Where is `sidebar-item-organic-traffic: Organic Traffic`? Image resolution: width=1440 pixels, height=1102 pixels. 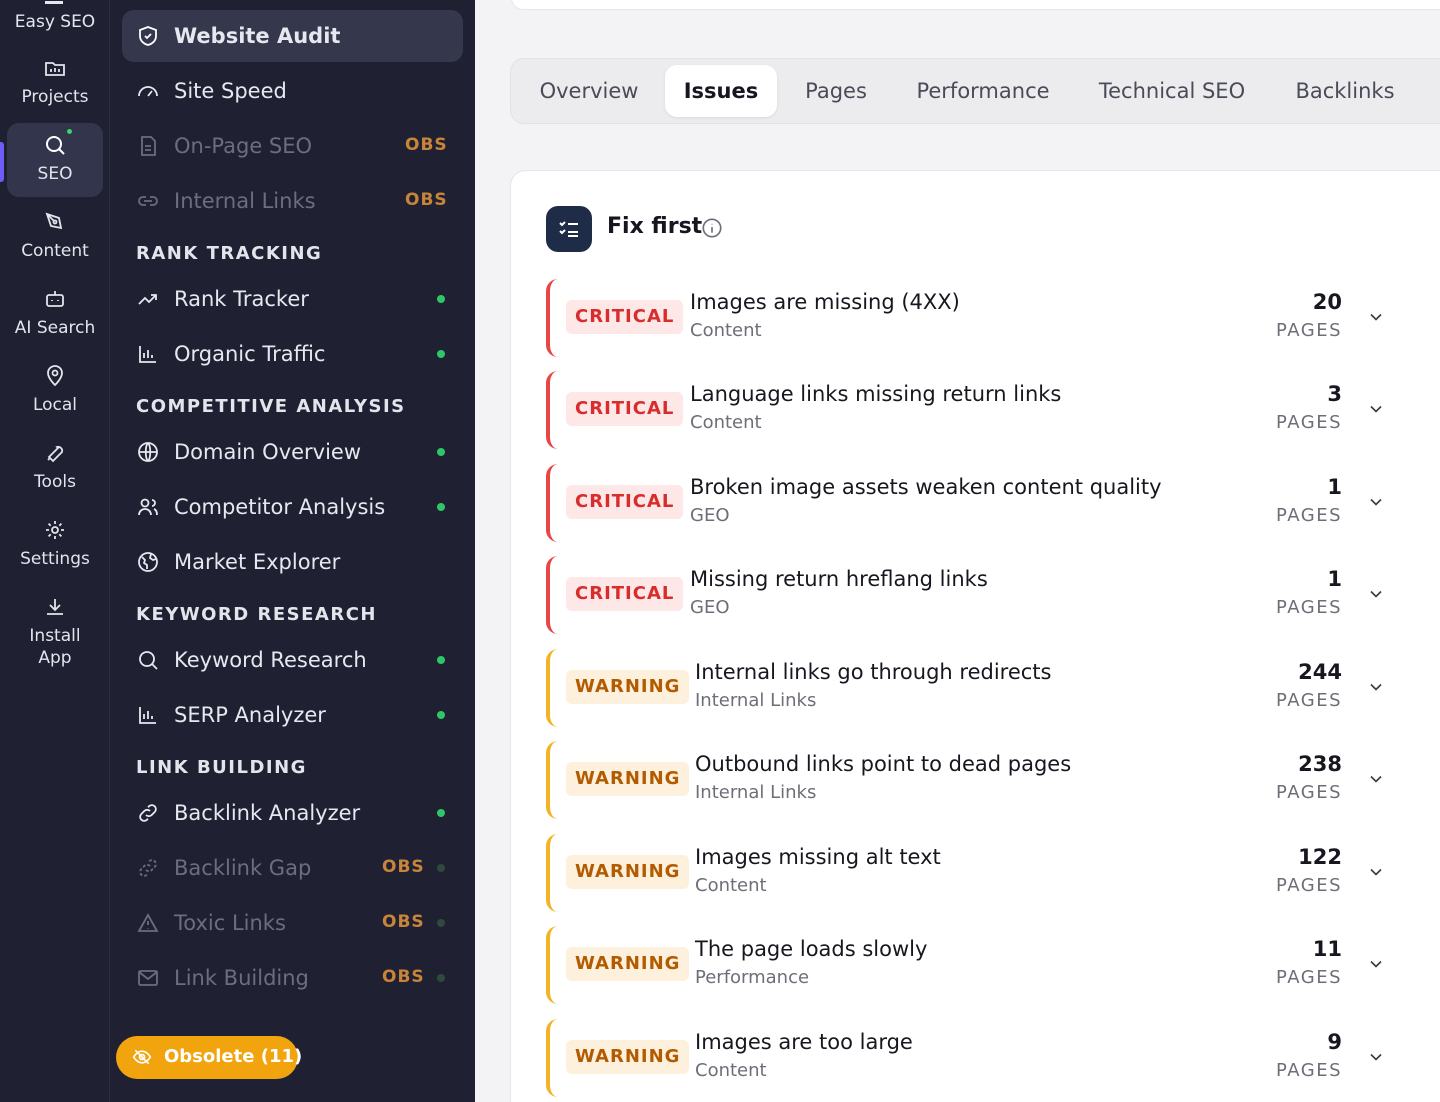
sidebar-item-organic-traffic: Organic Traffic is located at coordinates (292, 354).